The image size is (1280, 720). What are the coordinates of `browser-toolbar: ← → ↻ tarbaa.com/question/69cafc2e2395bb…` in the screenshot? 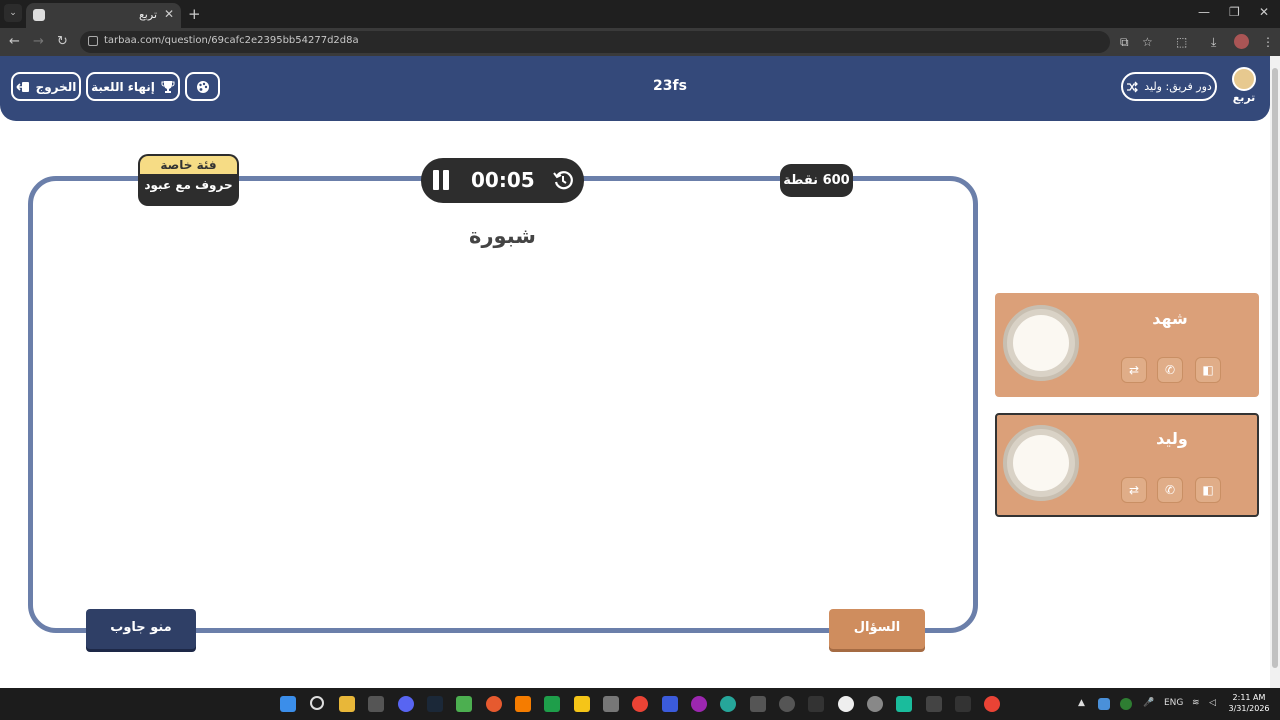 It's located at (640, 42).